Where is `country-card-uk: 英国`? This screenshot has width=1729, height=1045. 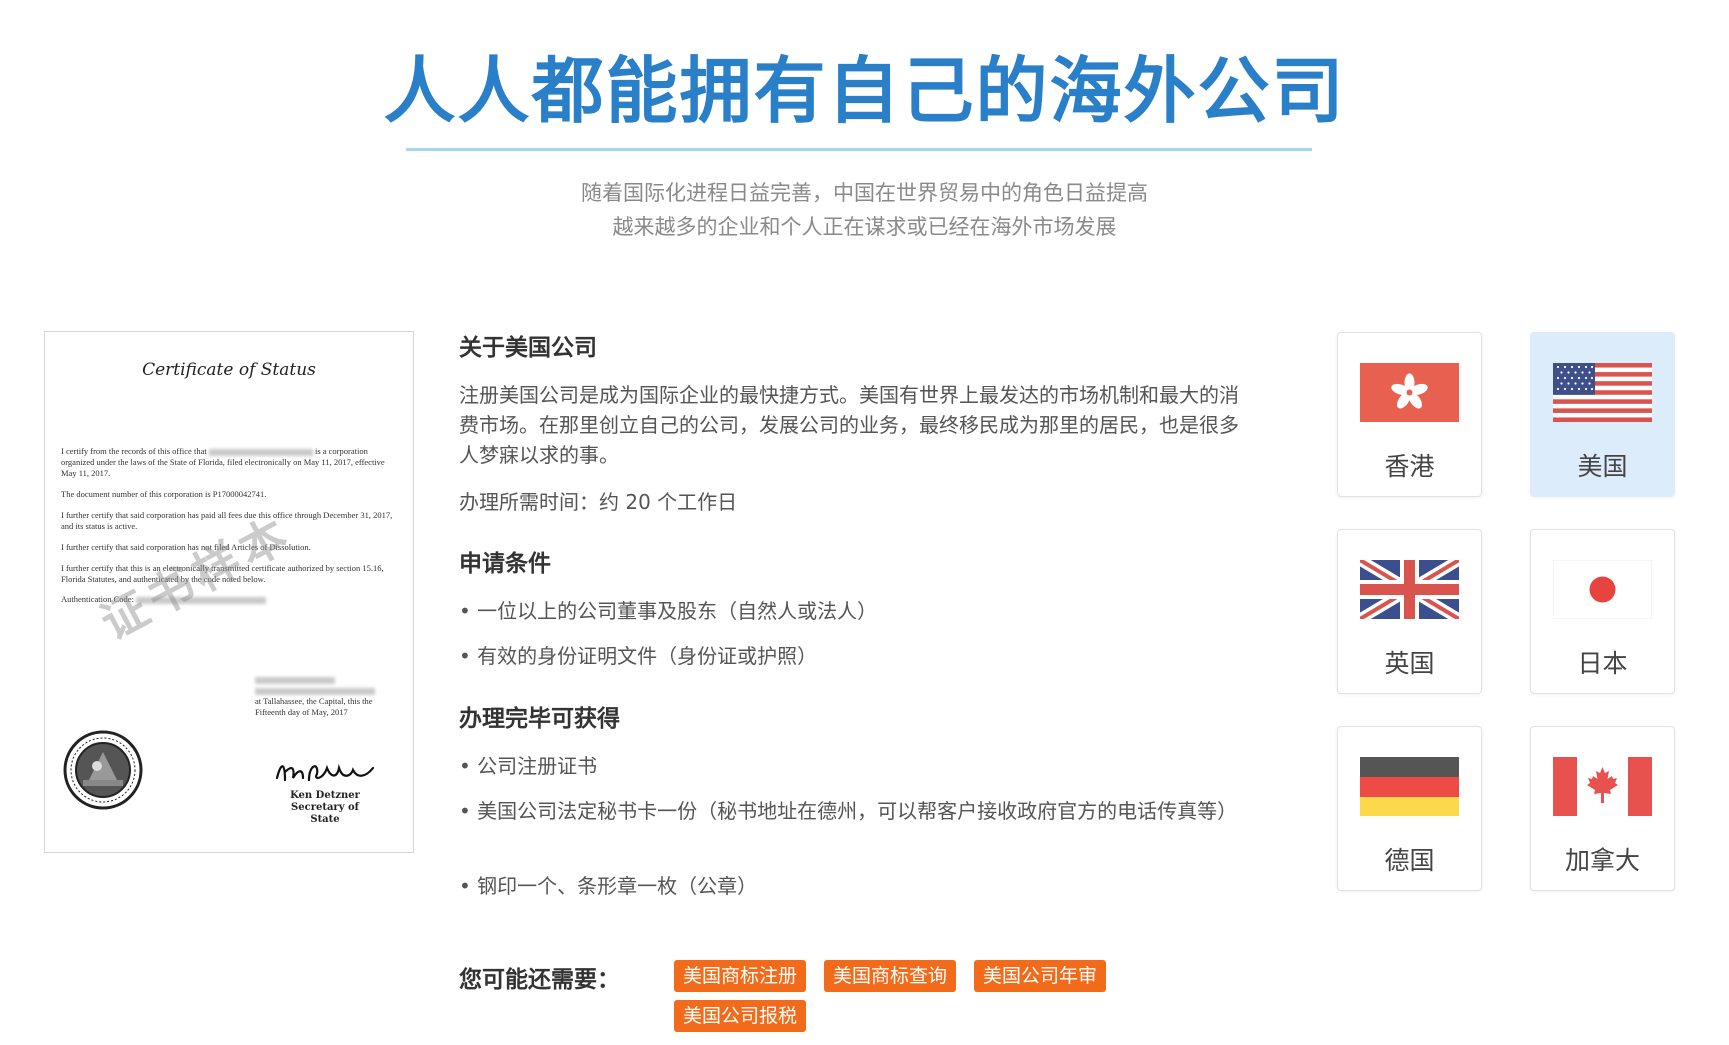 country-card-uk: 英国 is located at coordinates (1409, 611).